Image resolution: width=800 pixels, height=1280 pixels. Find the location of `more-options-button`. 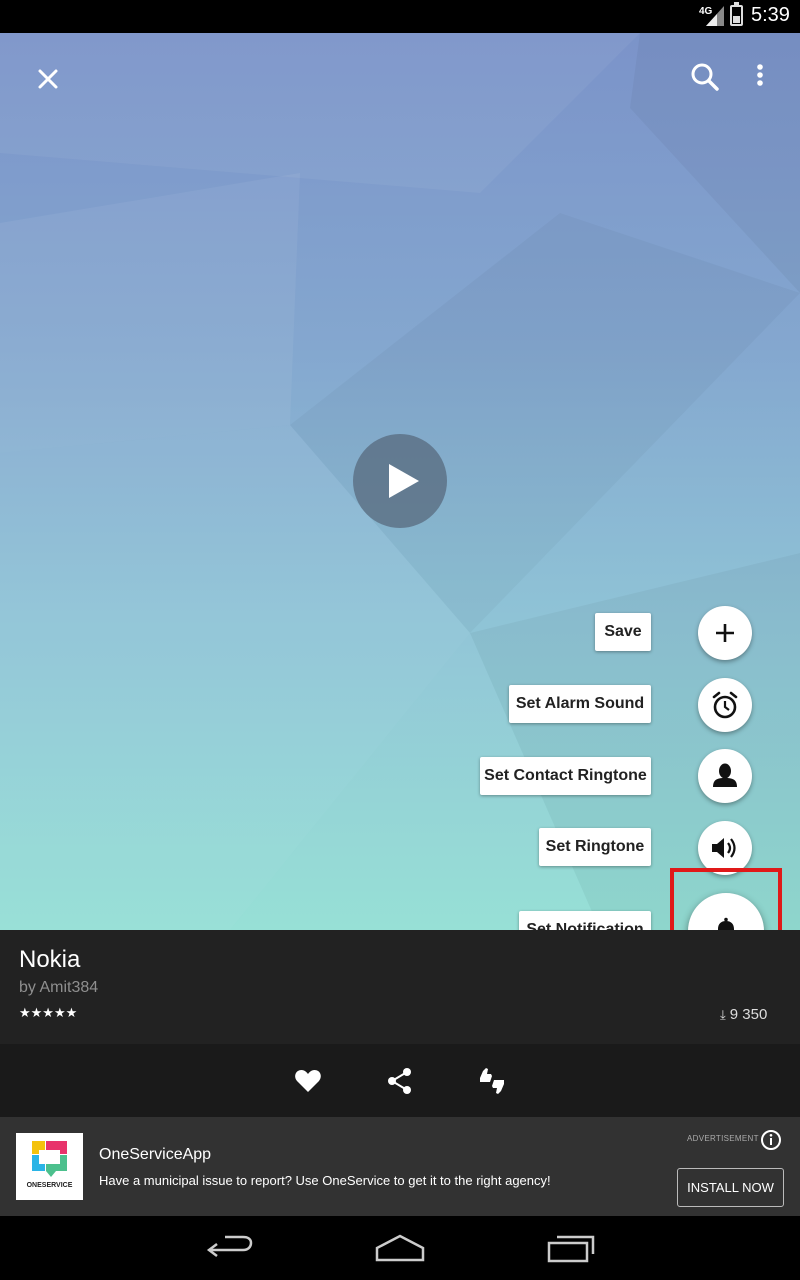

more-options-button is located at coordinates (760, 77).